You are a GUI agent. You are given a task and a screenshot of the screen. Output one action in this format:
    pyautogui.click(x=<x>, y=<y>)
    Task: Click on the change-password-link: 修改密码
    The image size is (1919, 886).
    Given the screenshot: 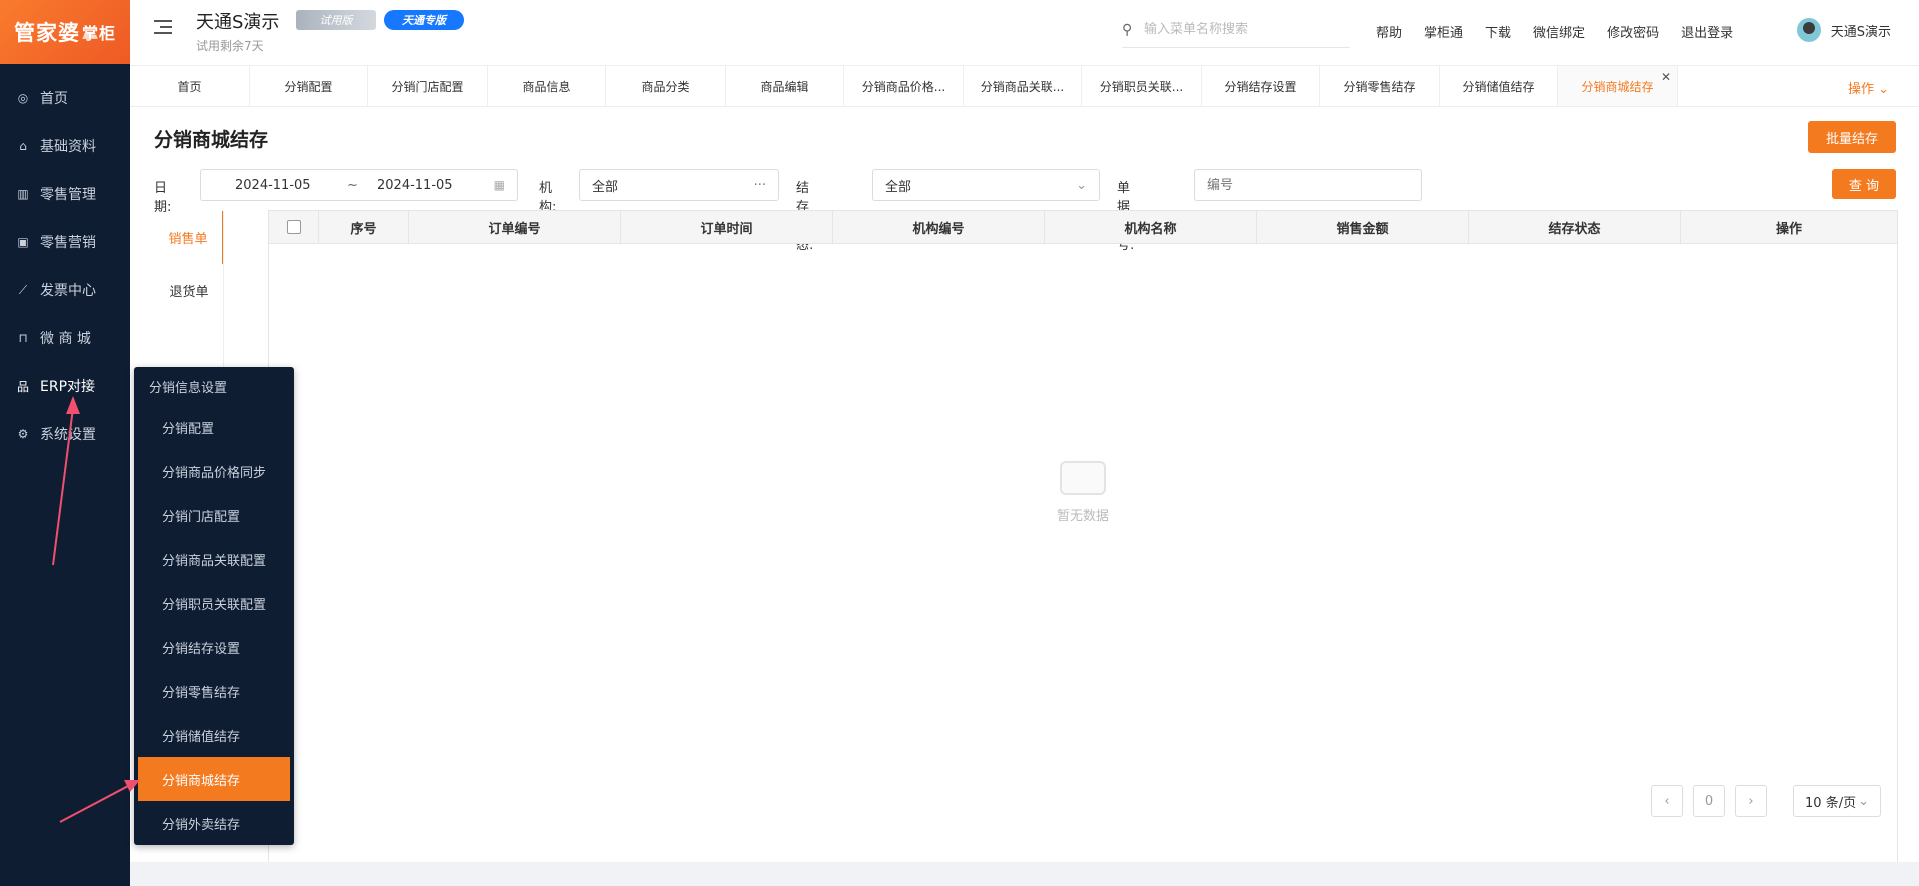 What is the action you would take?
    pyautogui.click(x=1633, y=31)
    